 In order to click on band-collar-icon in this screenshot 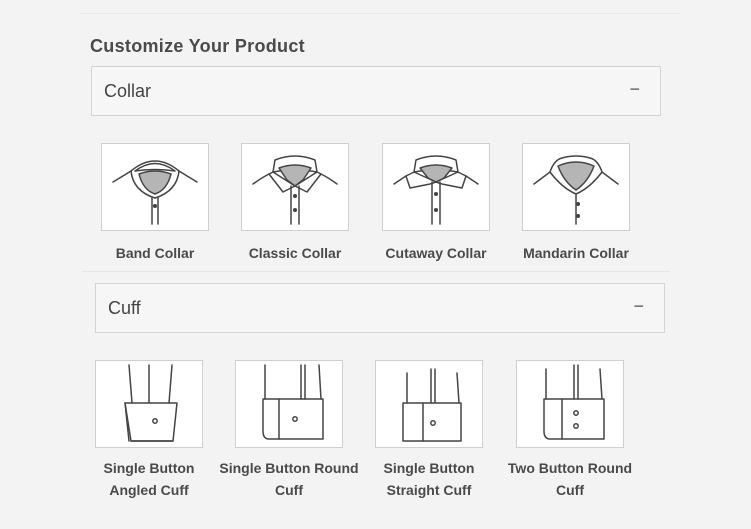, I will do `click(155, 187)`.